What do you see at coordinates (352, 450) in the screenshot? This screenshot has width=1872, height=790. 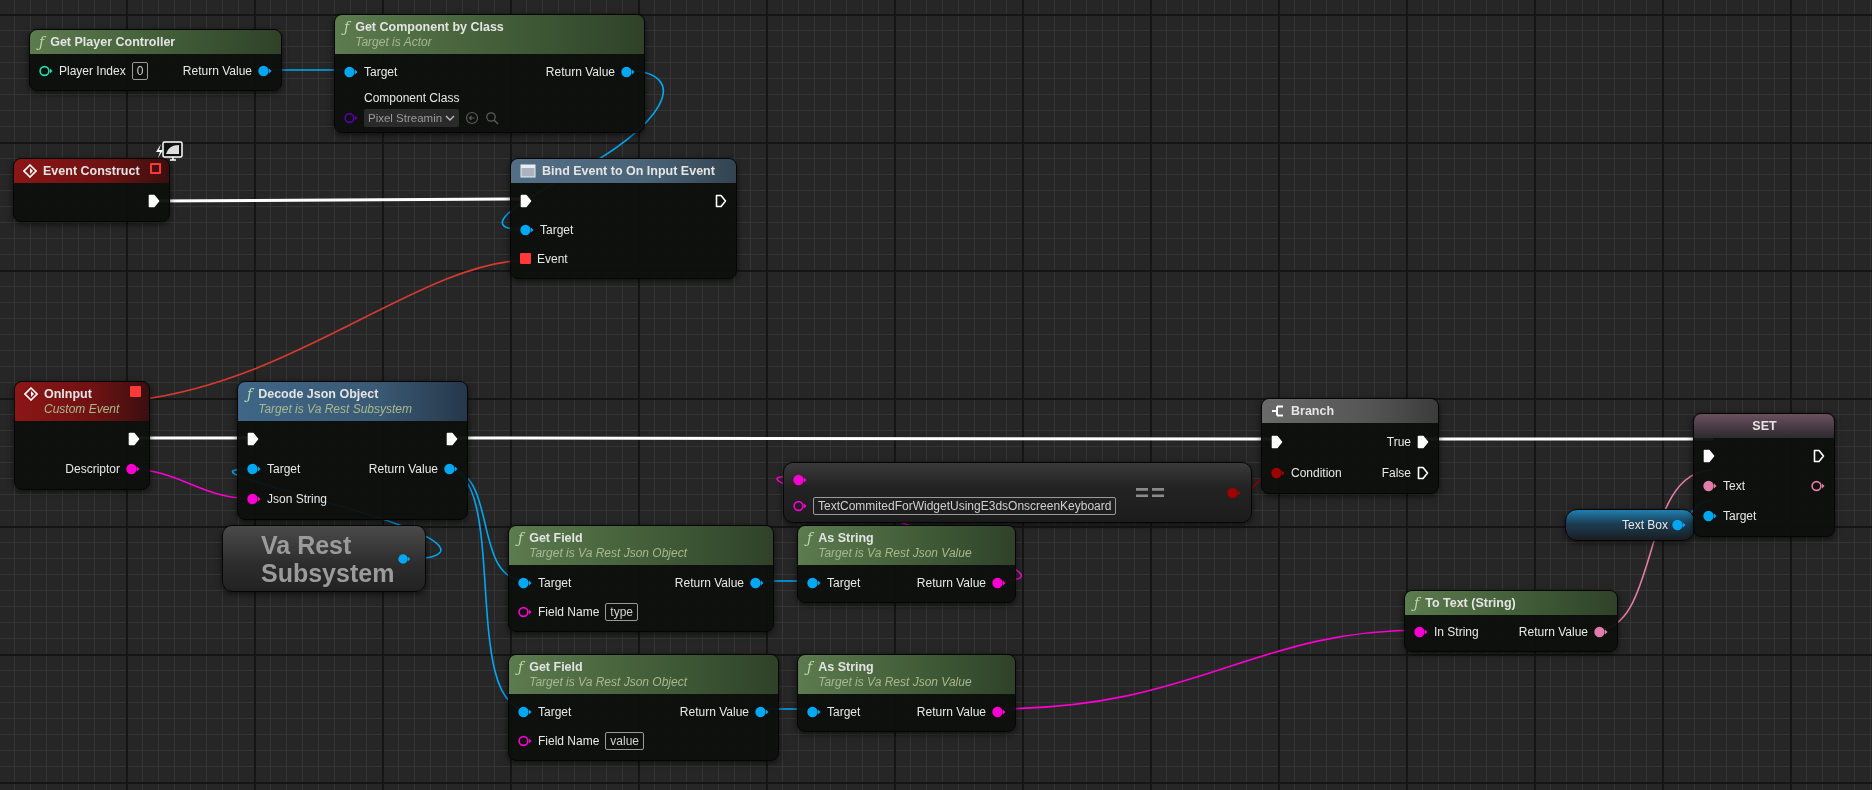 I see `function-node: ƒ Decode Json Object Target is Va Rest Subsystem Target Return Value Json String` at bounding box center [352, 450].